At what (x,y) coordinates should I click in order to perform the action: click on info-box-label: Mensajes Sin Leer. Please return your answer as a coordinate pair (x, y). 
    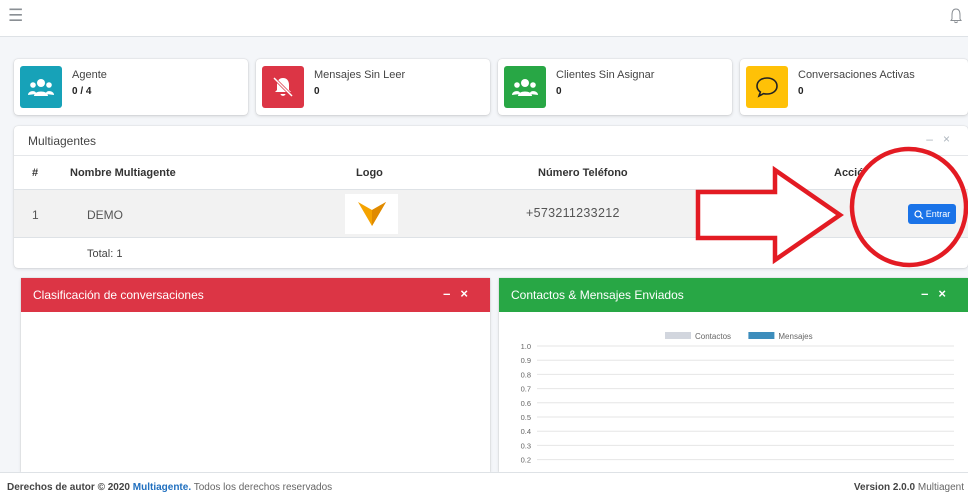
    Looking at the image, I should click on (360, 75).